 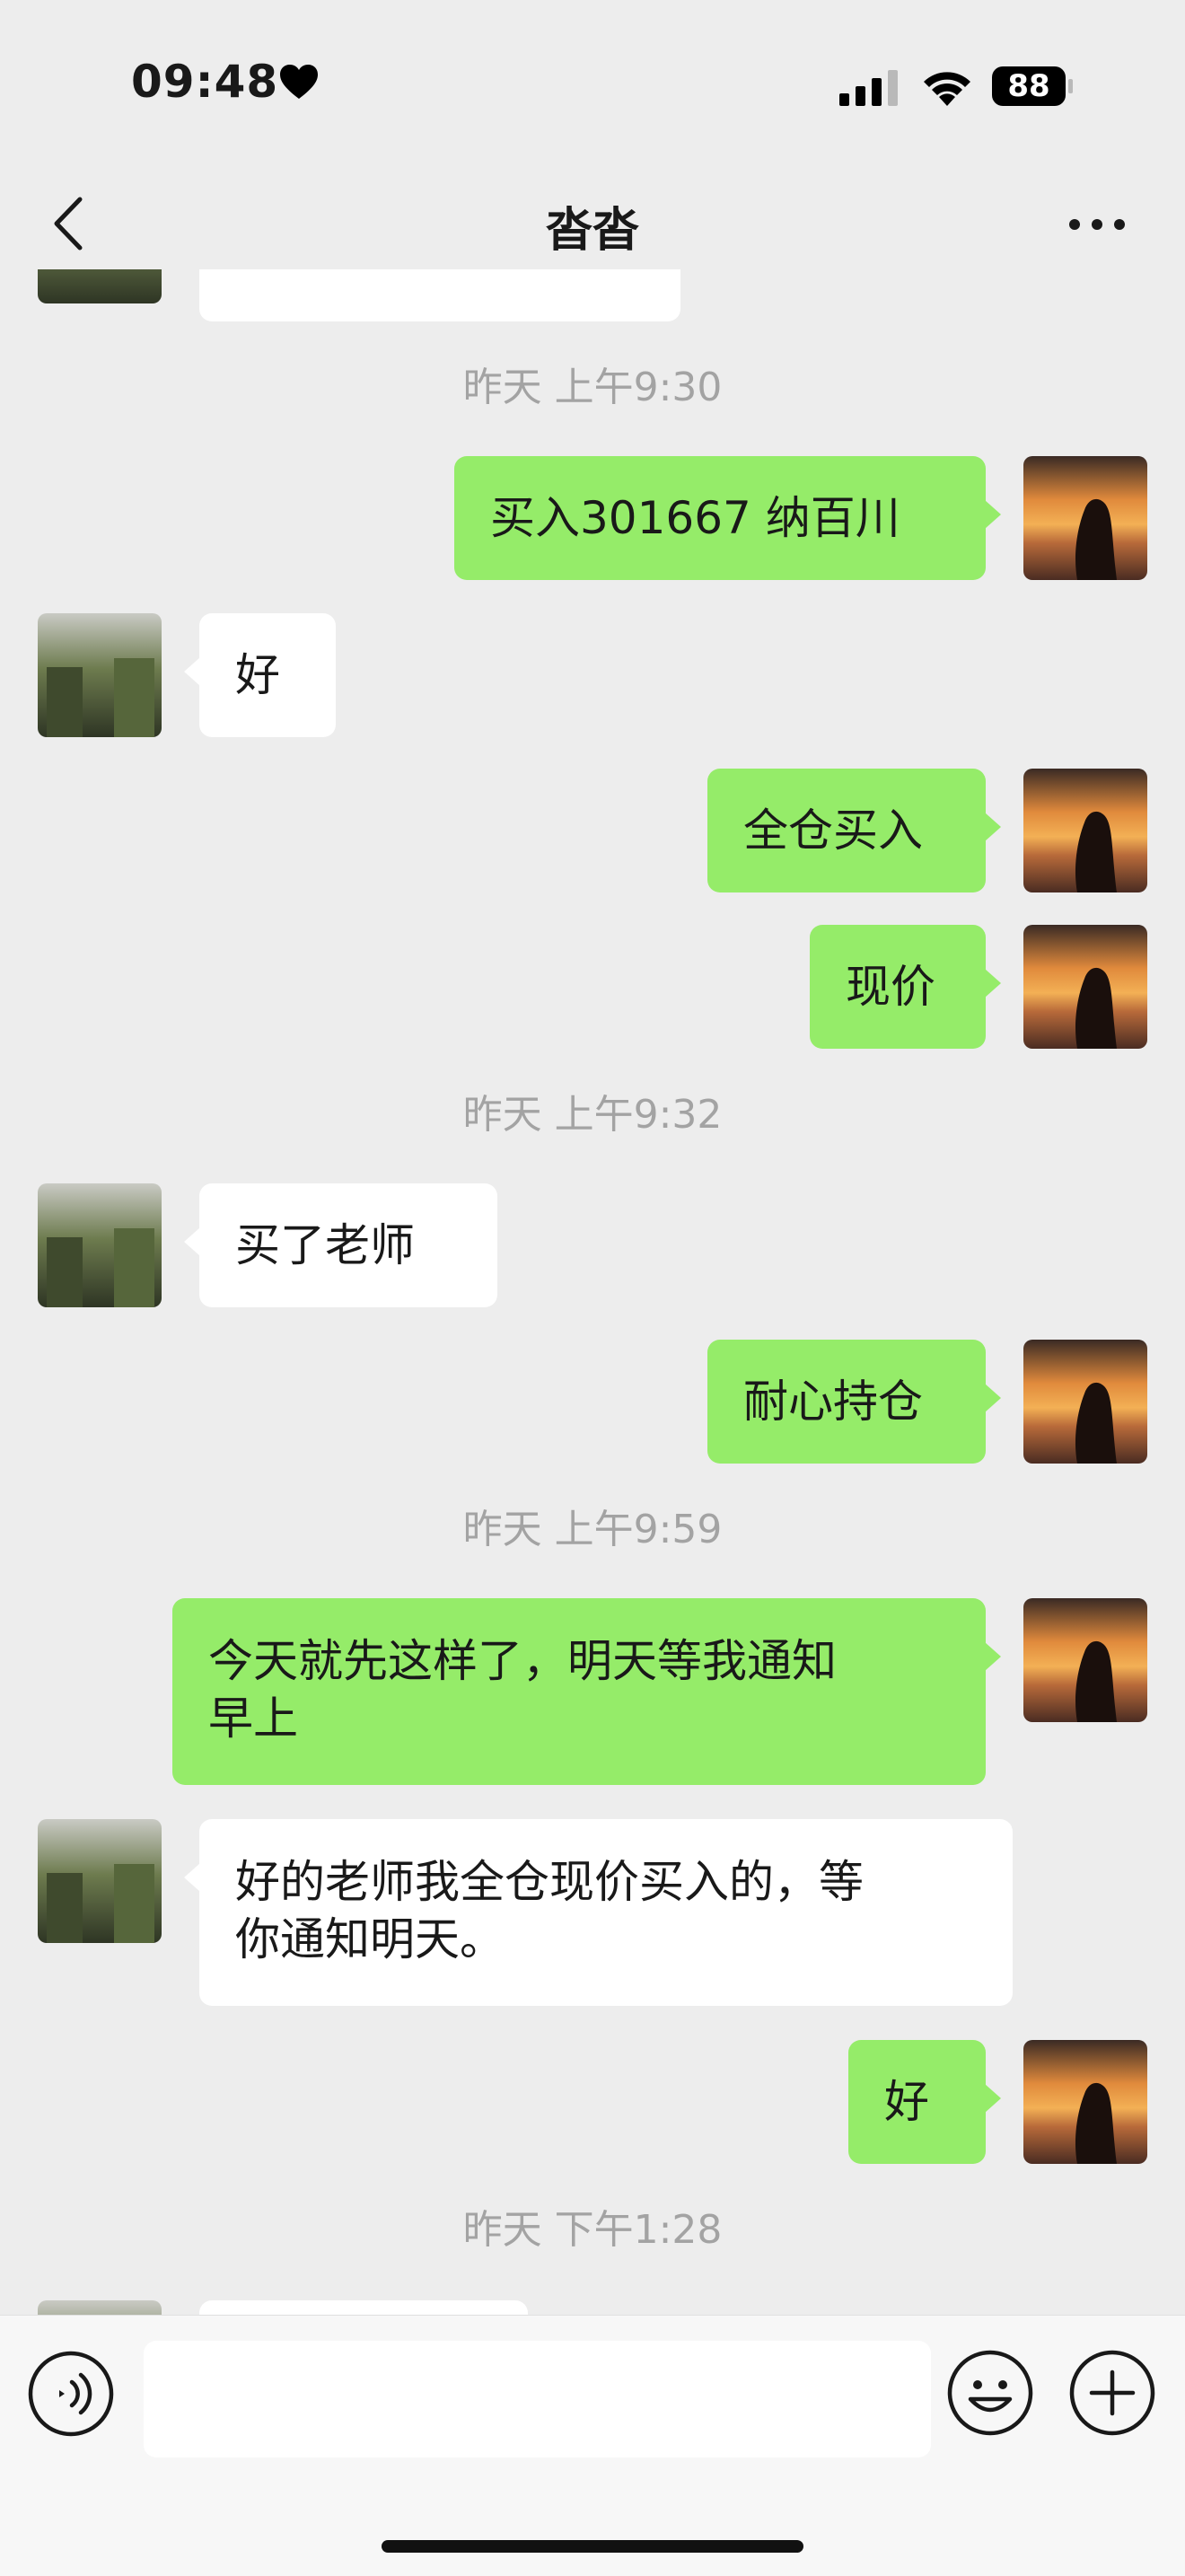 What do you see at coordinates (537, 2399) in the screenshot?
I see `message-input` at bounding box center [537, 2399].